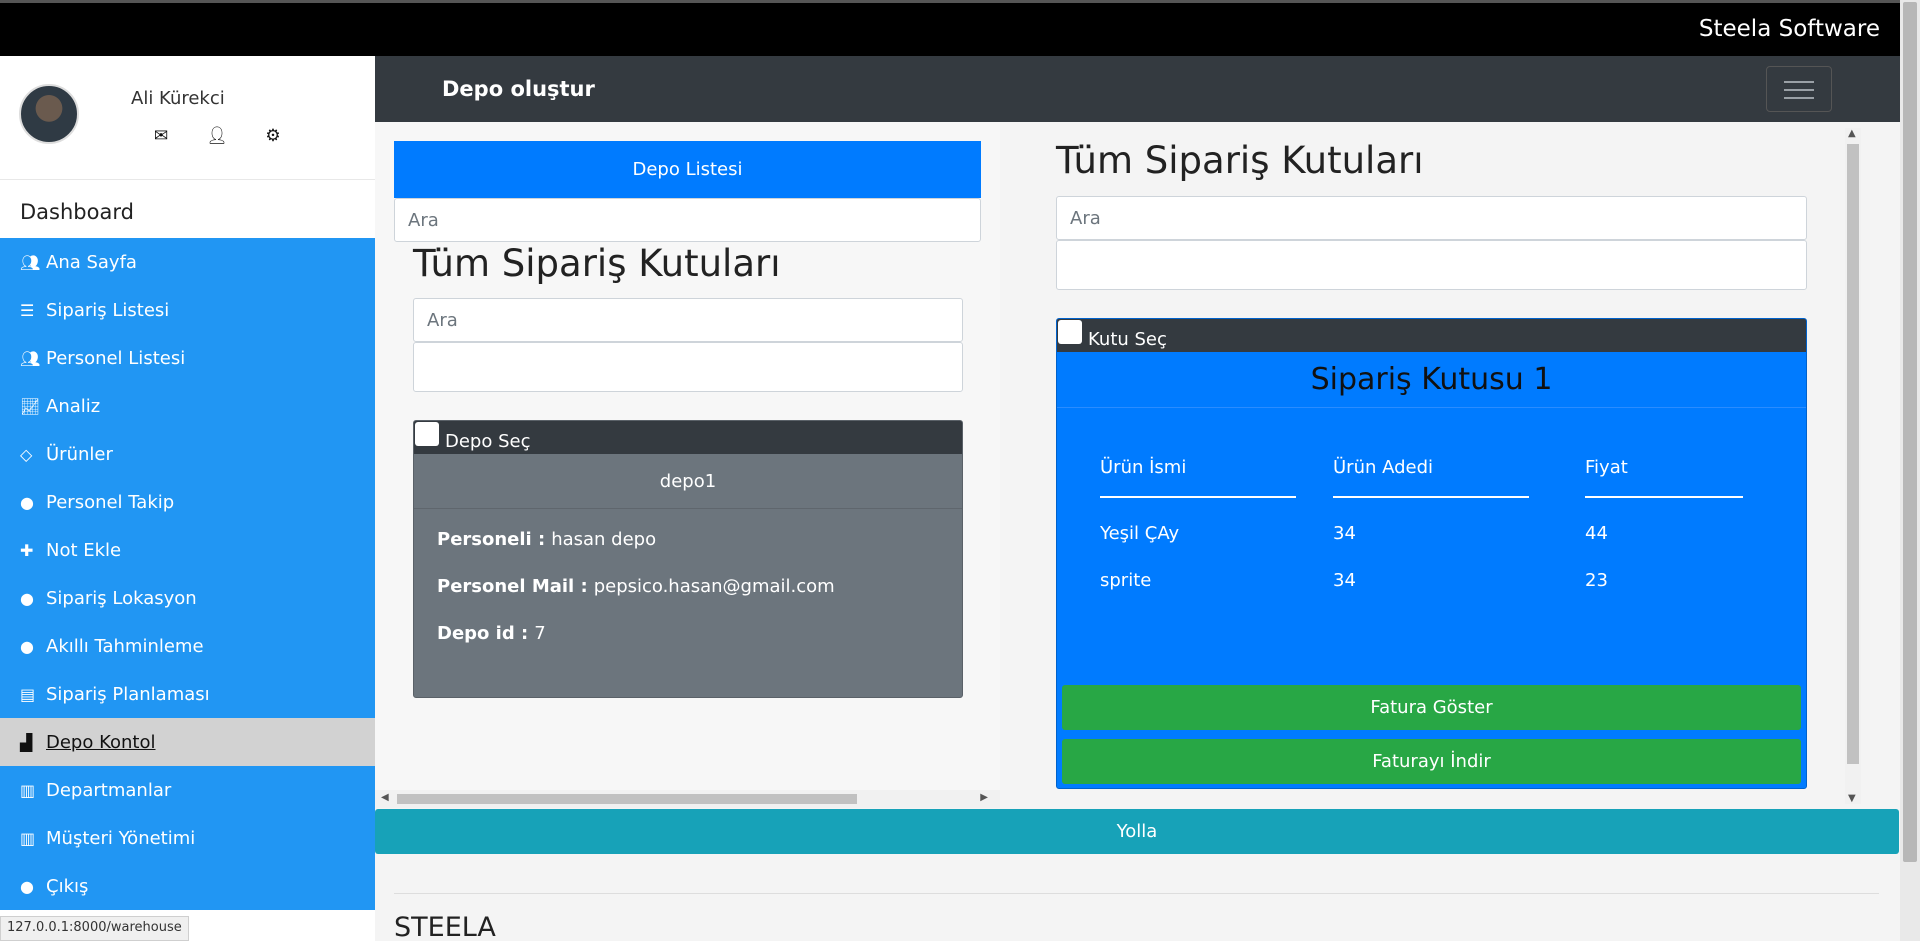  Describe the element at coordinates (27, 310) in the screenshot. I see `list-icon: ☰` at that location.